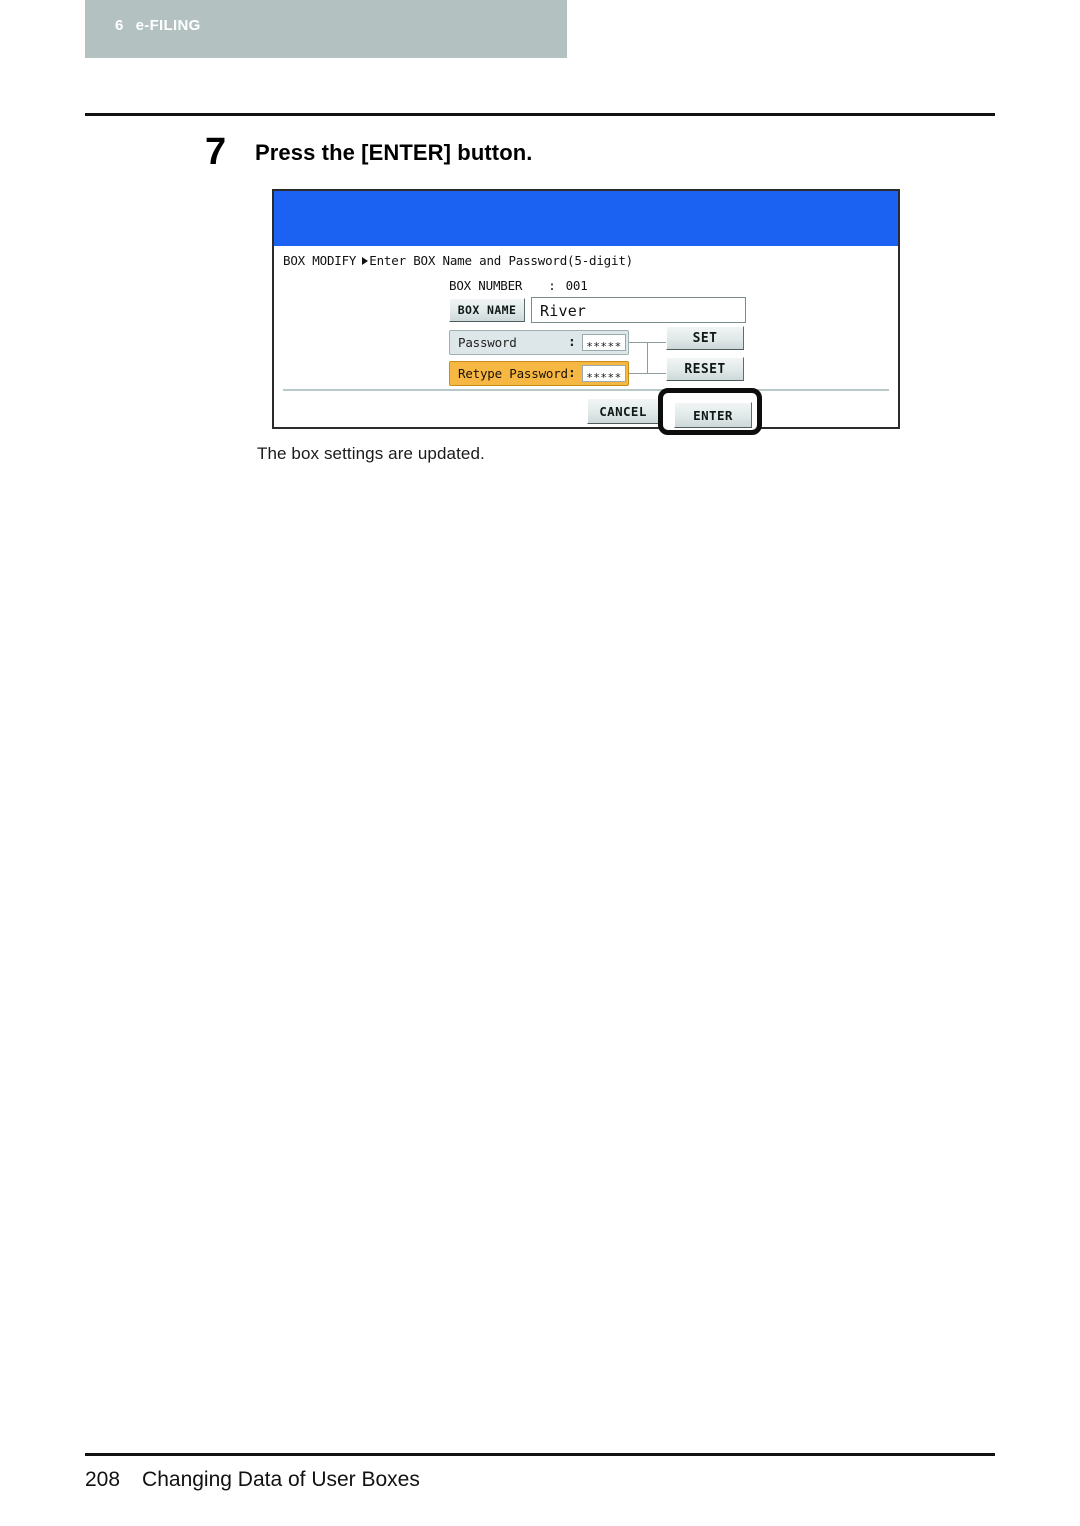 The image size is (1080, 1526). I want to click on box-number-readout: BOX NUMBER:001, so click(518, 285).